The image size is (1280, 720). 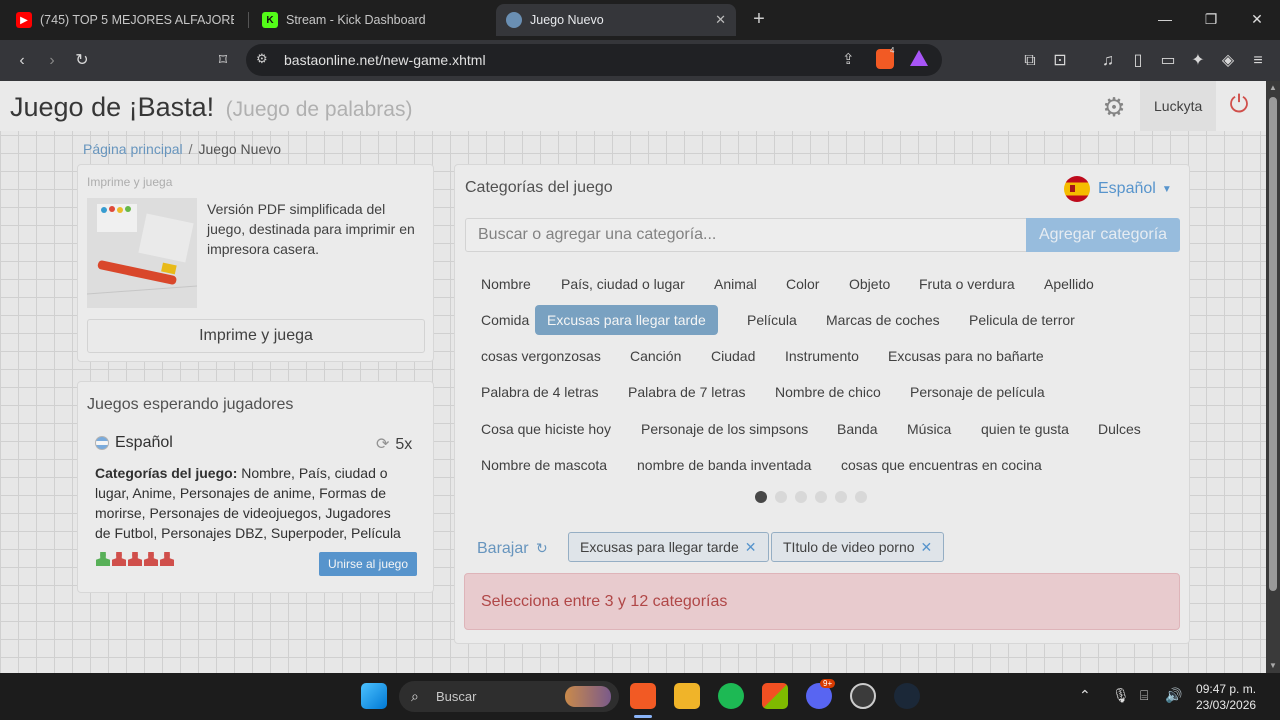 I want to click on selected-category-tag: Excusas para llegar tarde ✕, so click(x=668, y=547).